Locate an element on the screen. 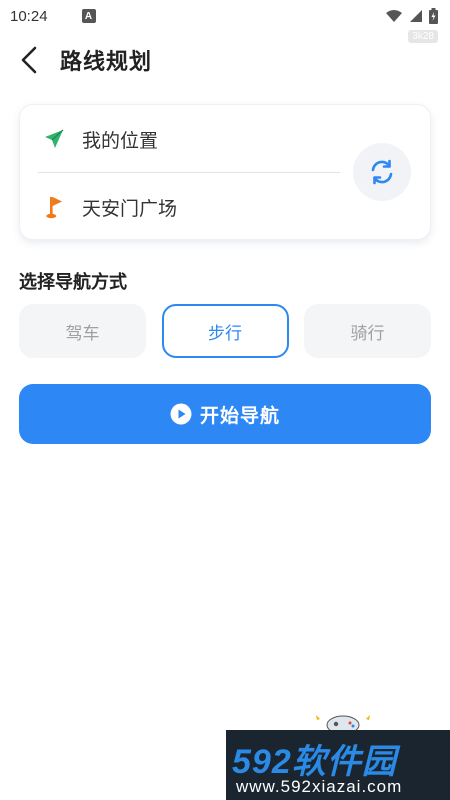  mode-bike-button: 骑行 is located at coordinates (367, 331).